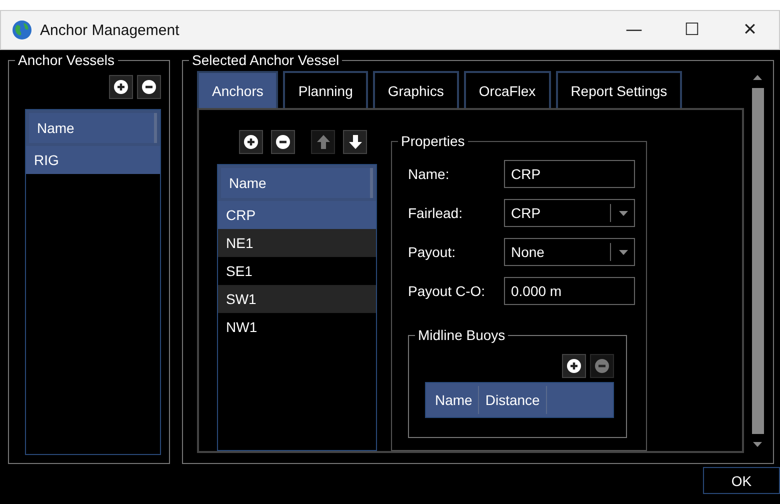 This screenshot has height=504, width=780. What do you see at coordinates (692, 30) in the screenshot?
I see `maximize-button: ☐` at bounding box center [692, 30].